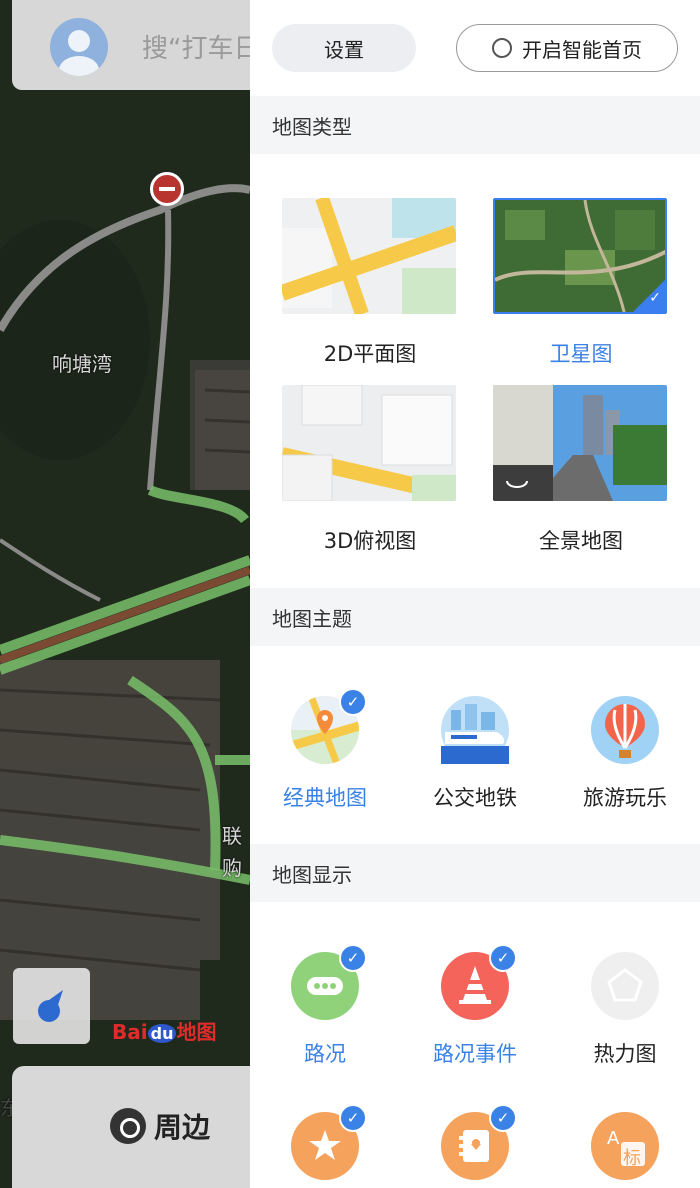 This screenshot has height=1188, width=700. I want to click on map-satellite-thumbnail: ✓, so click(580, 256).